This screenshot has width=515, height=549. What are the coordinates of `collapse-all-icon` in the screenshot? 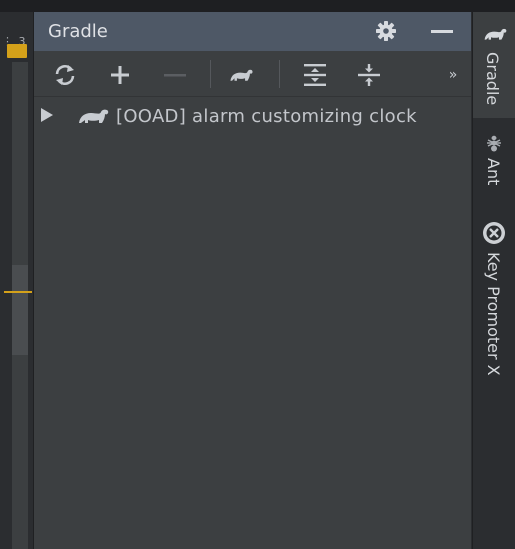 It's located at (369, 75).